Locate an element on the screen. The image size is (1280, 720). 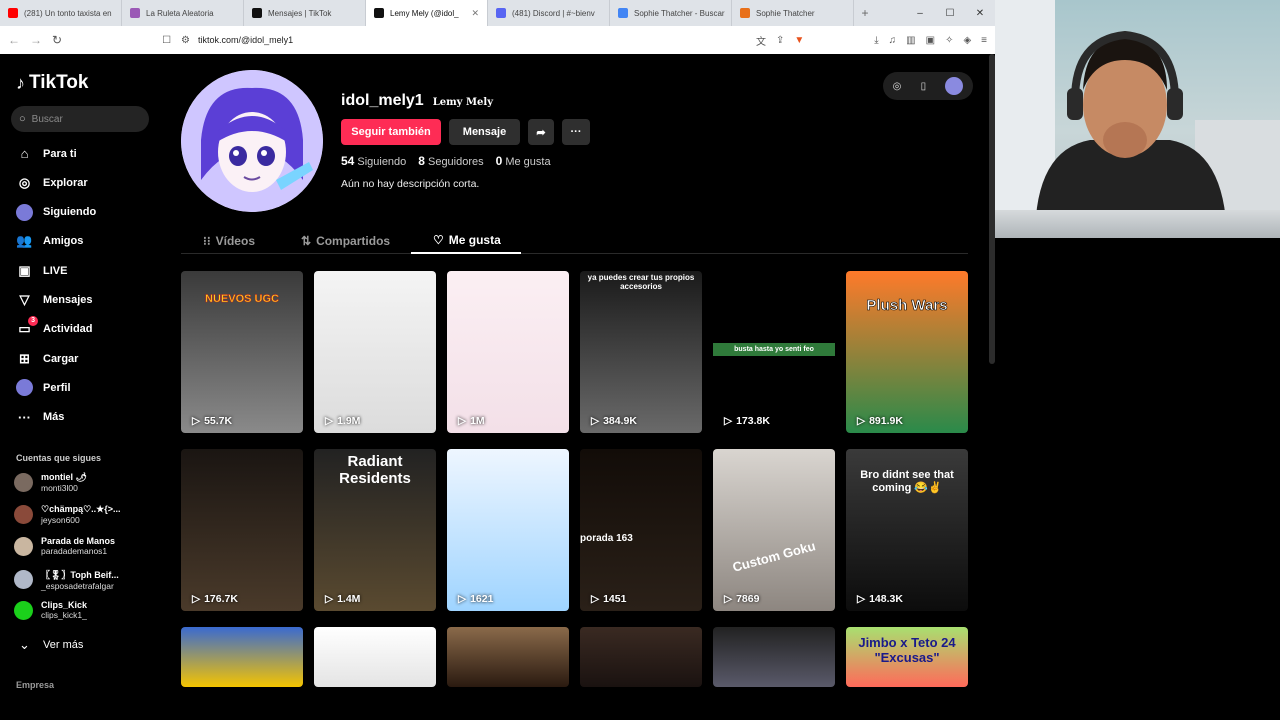
browser-tab: Sophie Thatcher - Buscar is located at coordinates (671, 13).